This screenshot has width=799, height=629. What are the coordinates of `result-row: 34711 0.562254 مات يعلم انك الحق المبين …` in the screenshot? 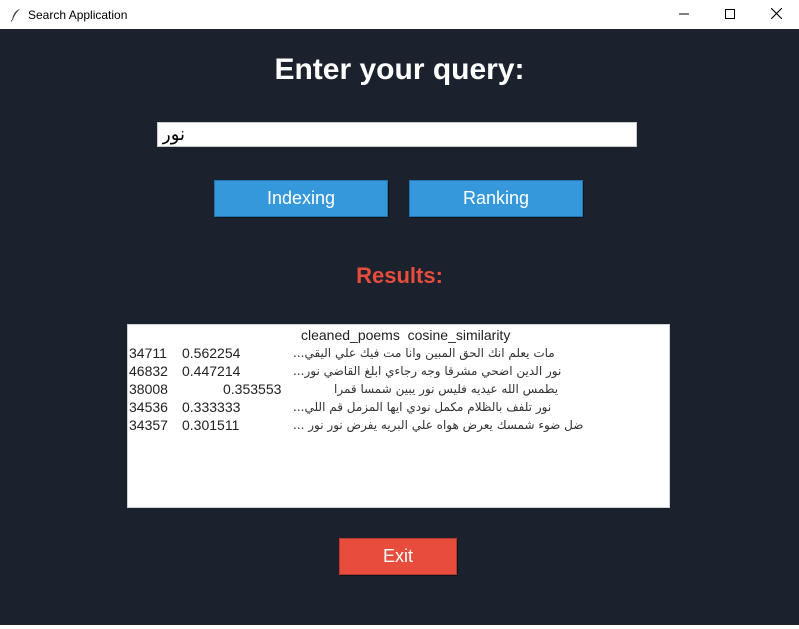 It's located at (399, 354).